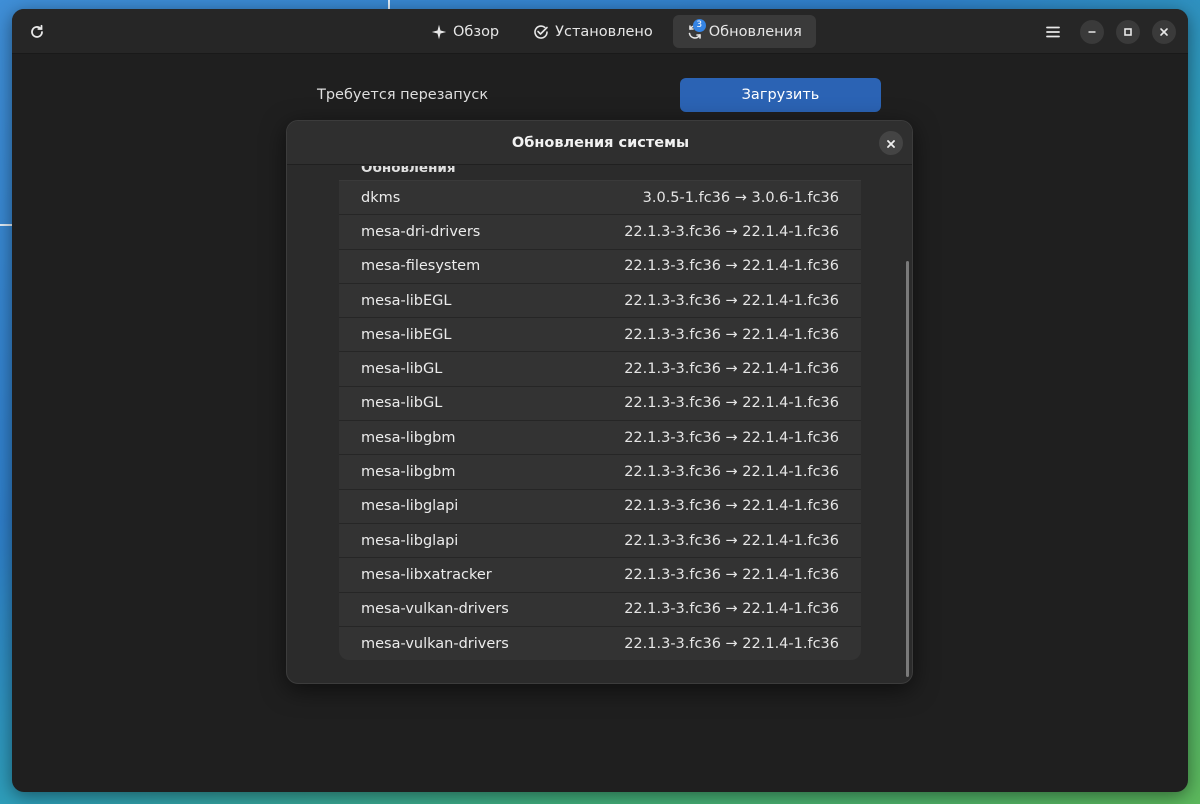 Image resolution: width=1200 pixels, height=804 pixels. Describe the element at coordinates (403, 95) in the screenshot. I see `restart-required-label: Требуется перезапуск` at that location.